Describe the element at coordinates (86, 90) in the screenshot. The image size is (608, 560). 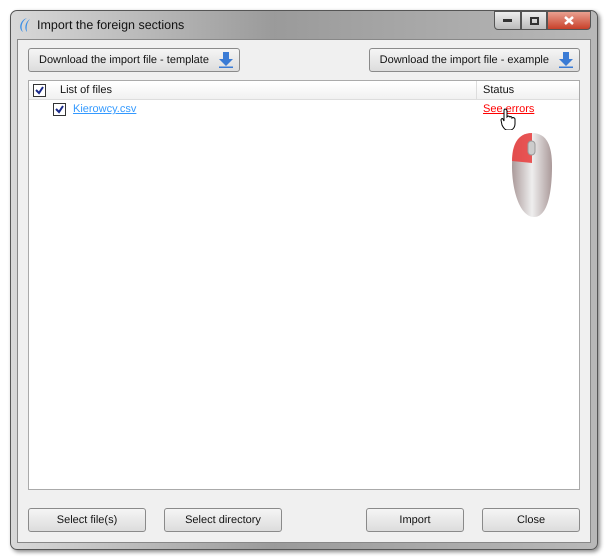
I see `column-header: List of files` at that location.